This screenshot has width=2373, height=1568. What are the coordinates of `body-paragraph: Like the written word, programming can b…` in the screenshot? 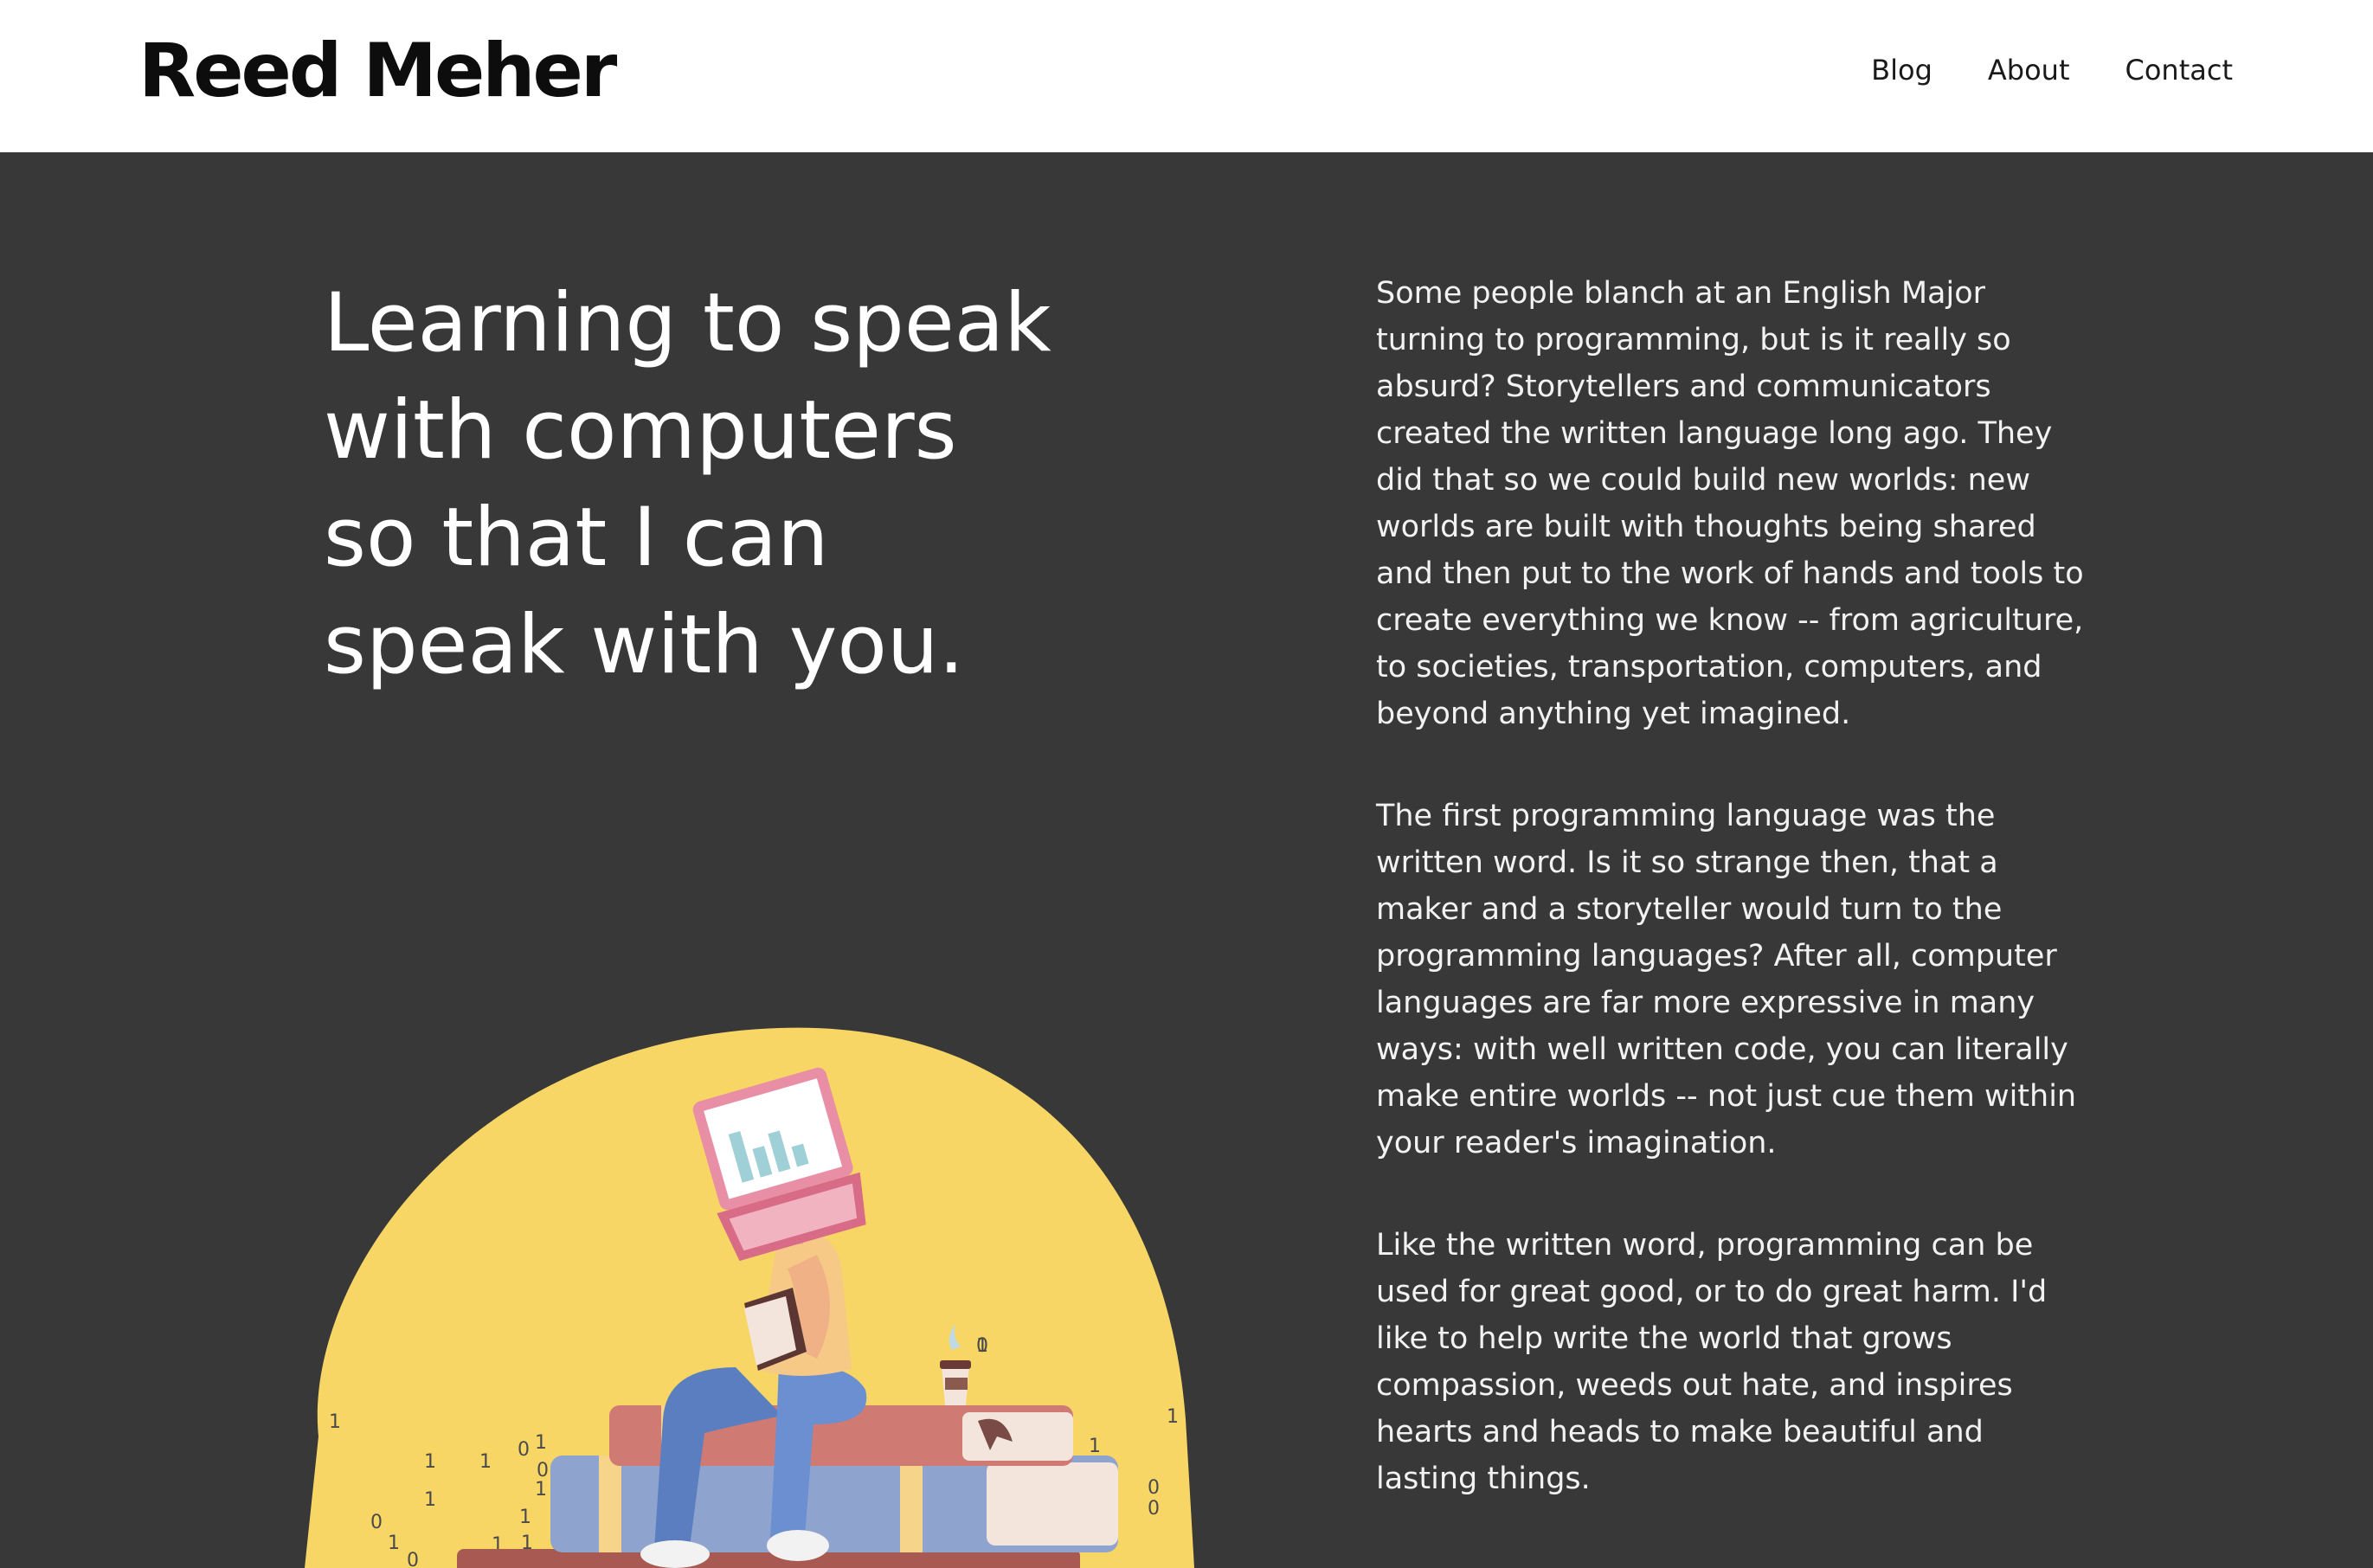 It's located at (1712, 1362).